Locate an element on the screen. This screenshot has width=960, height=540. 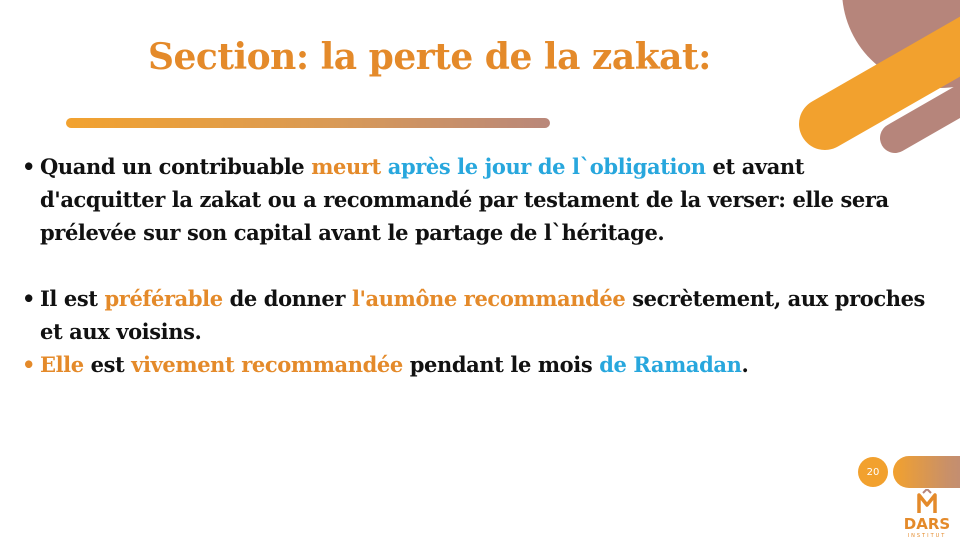
logo-mark-icon is located at coordinates (927, 503).